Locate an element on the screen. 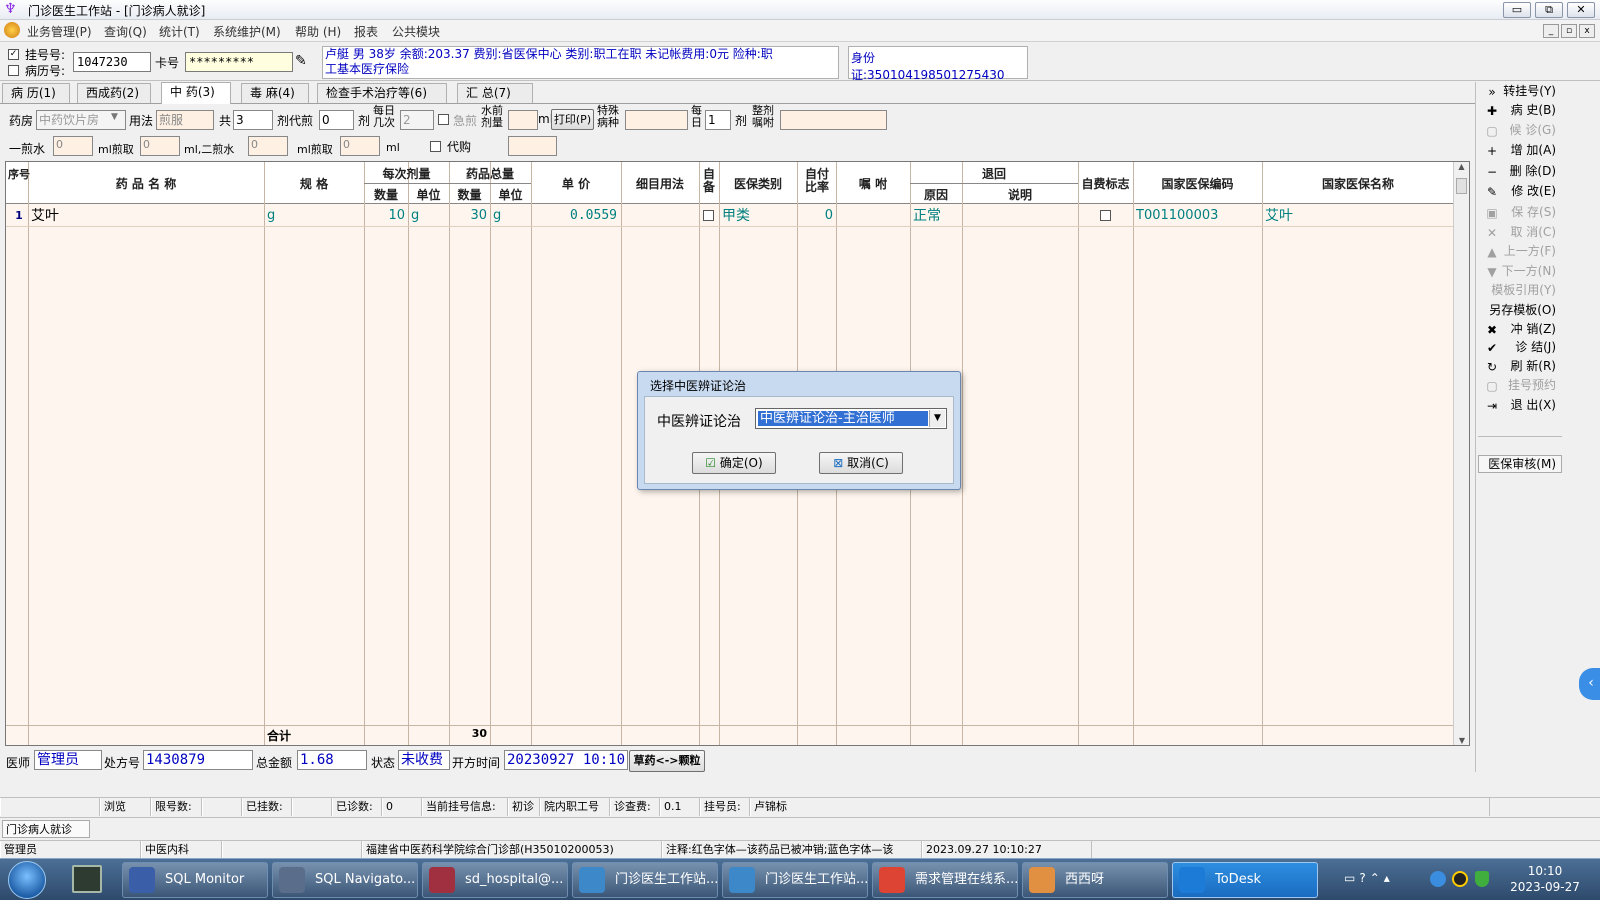 This screenshot has width=1600, height=900. terminal-icon is located at coordinates (87, 879).